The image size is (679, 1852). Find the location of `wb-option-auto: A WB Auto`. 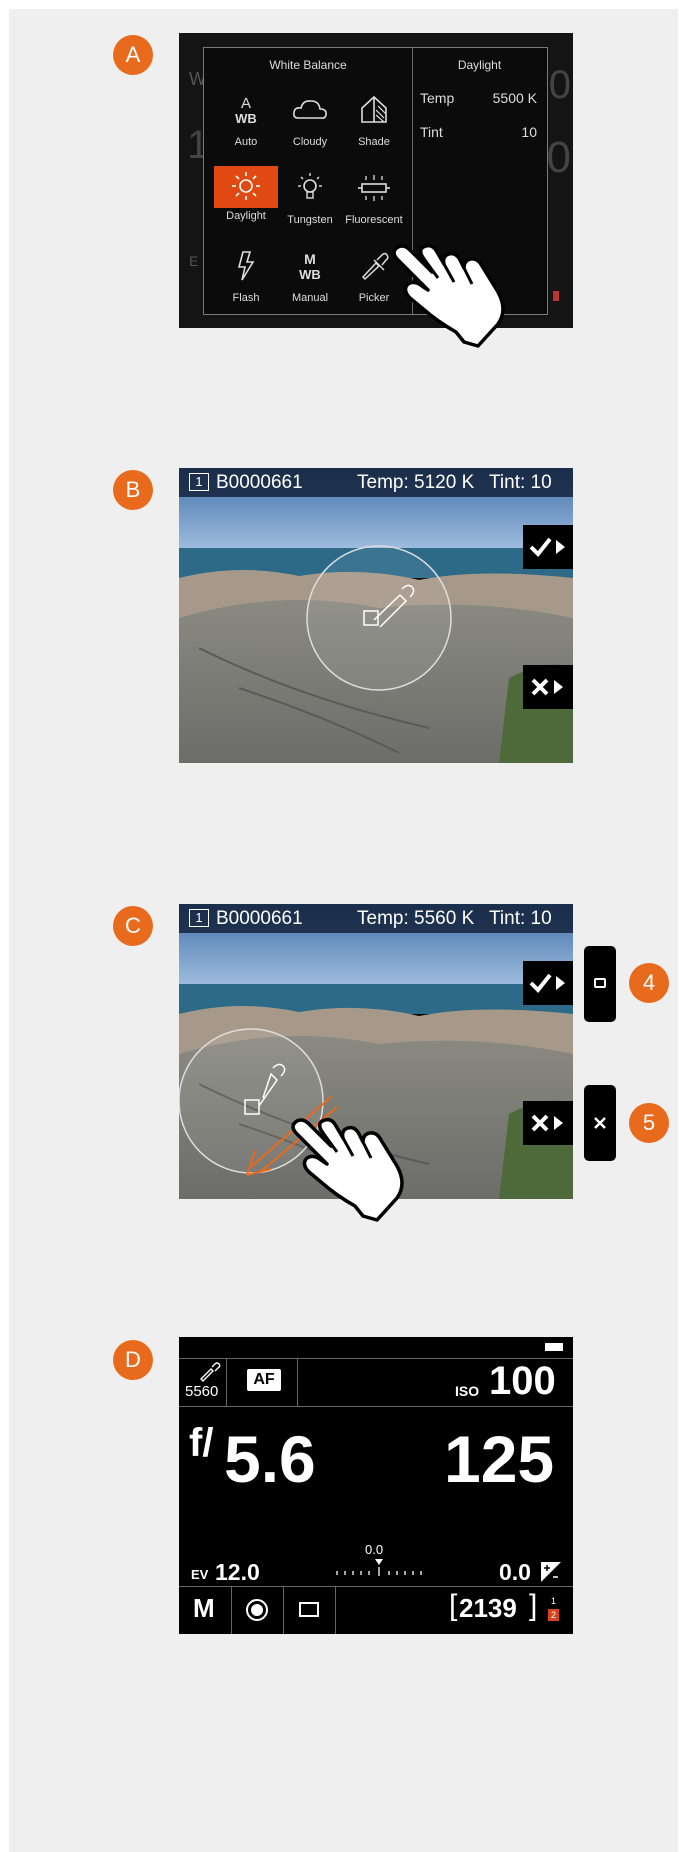

wb-option-auto: A WB Auto is located at coordinates (246, 119).